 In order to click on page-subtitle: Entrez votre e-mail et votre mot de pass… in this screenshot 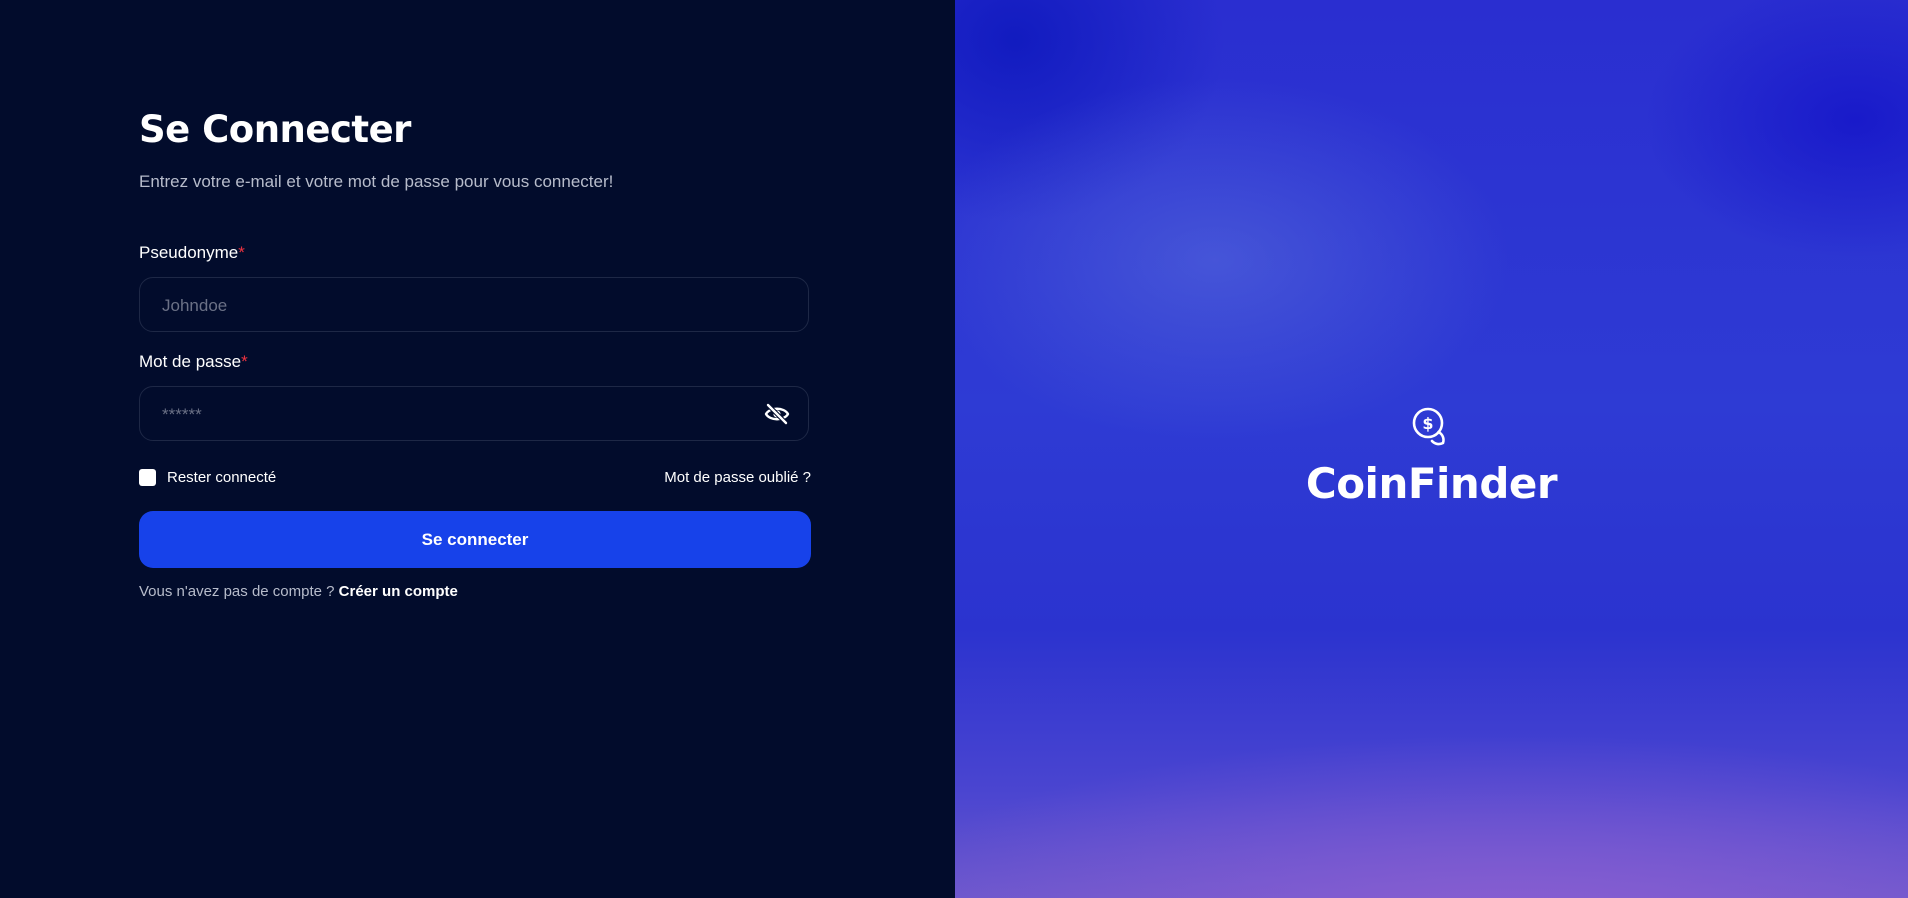, I will do `click(376, 181)`.